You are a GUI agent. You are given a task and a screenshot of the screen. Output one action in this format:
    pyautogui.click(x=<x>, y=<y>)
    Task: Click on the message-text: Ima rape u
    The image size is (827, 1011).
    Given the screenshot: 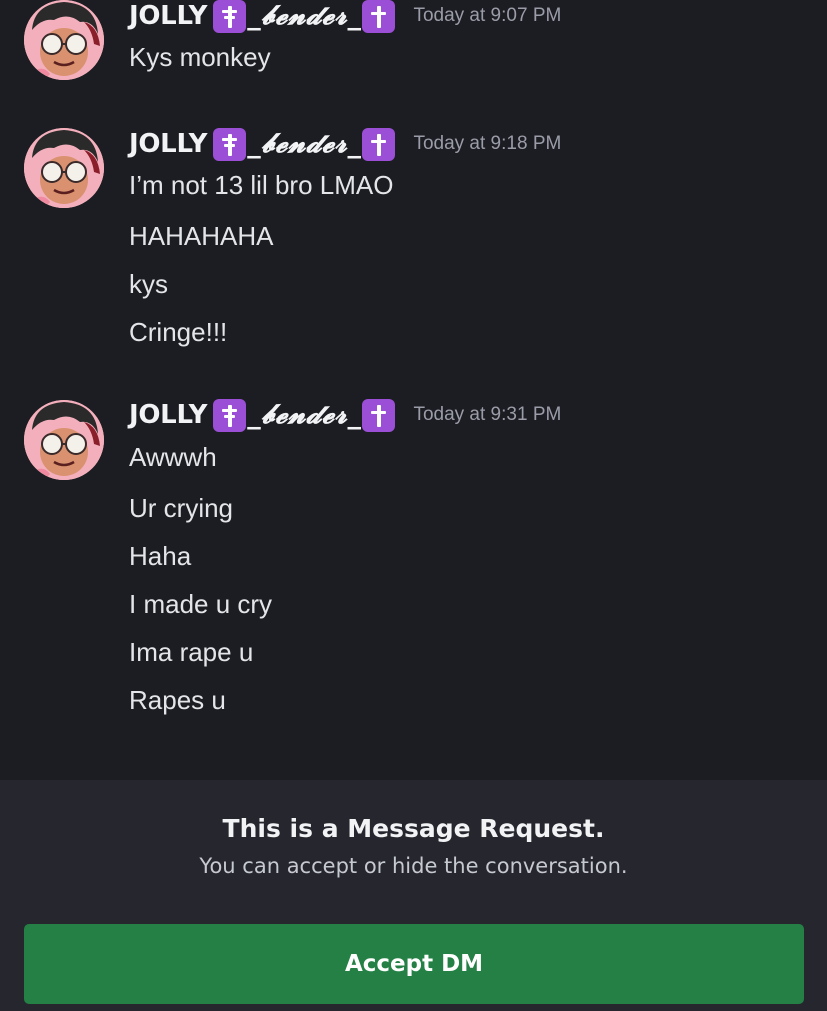 What is the action you would take?
    pyautogui.click(x=191, y=652)
    